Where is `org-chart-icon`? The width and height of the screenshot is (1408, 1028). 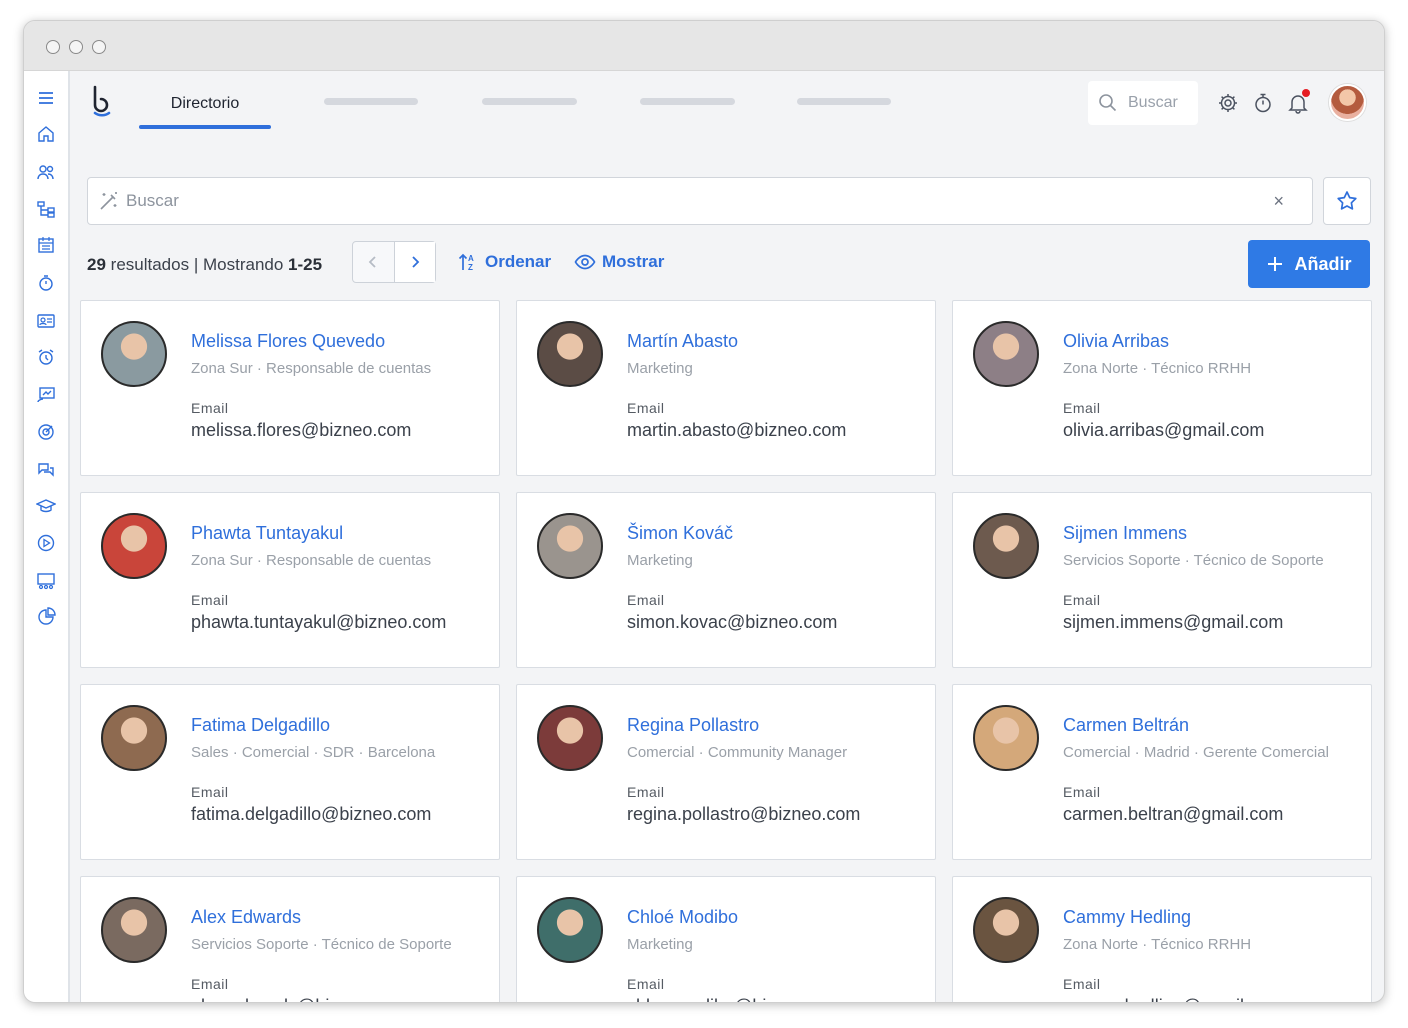 org-chart-icon is located at coordinates (46, 209).